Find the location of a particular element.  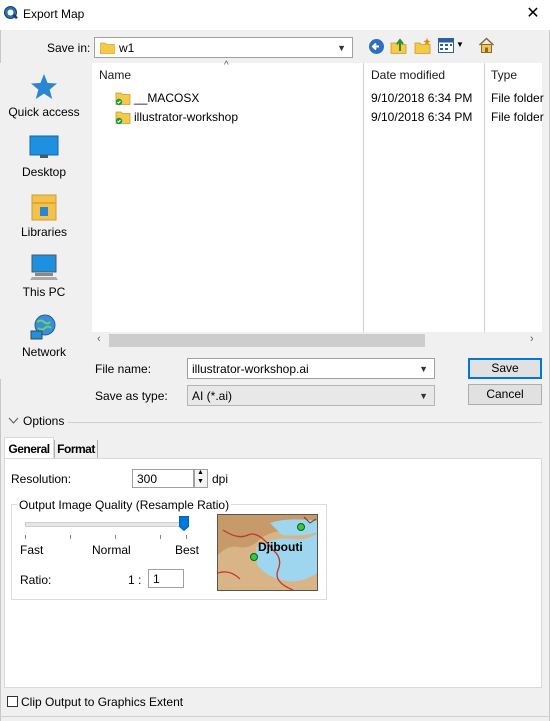

star-icon is located at coordinates (44, 86).